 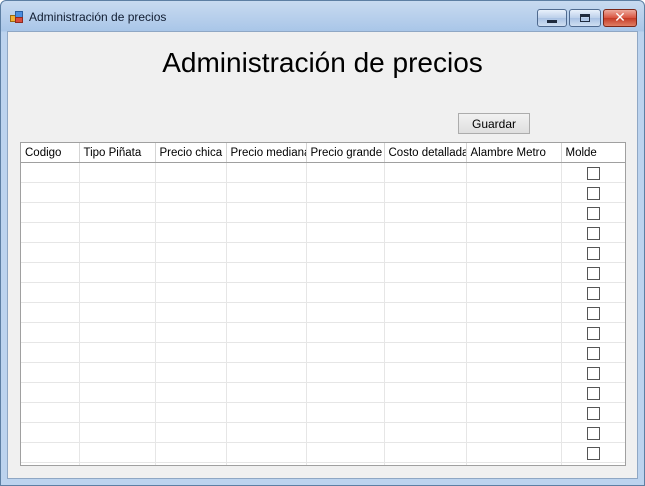 What do you see at coordinates (322, 16) in the screenshot?
I see `title-bar: Administración de precios ✕` at bounding box center [322, 16].